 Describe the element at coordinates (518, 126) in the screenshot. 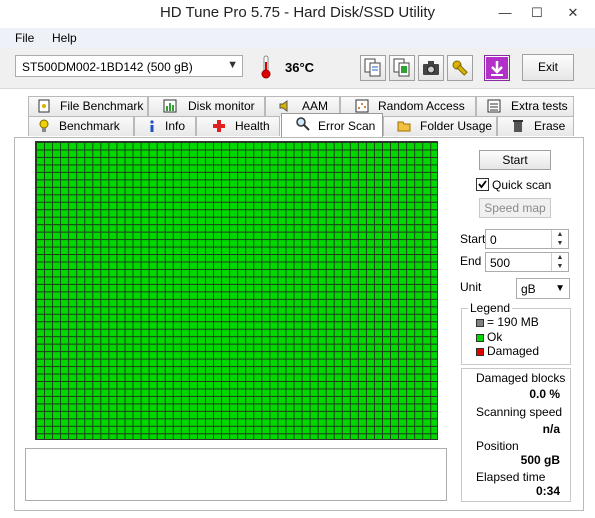

I see `trash-icon` at that location.